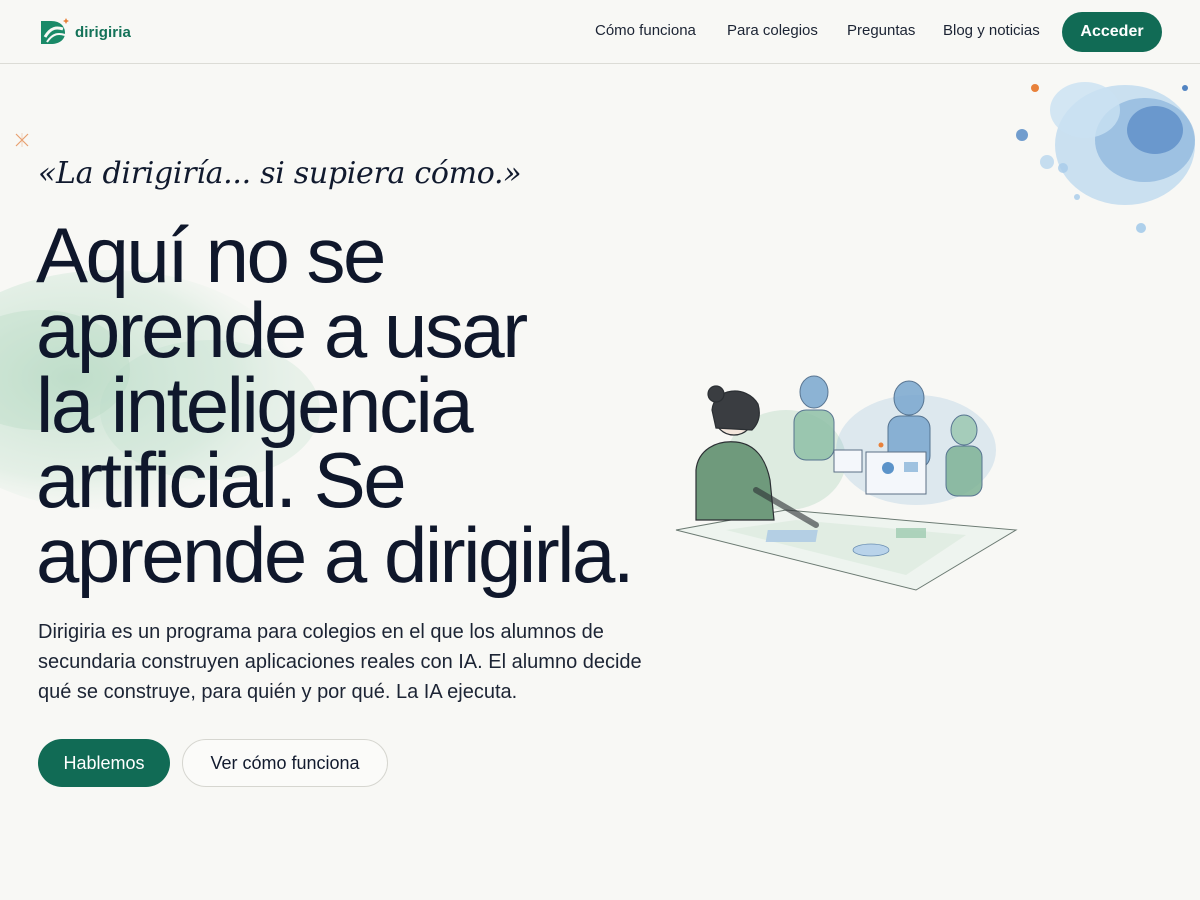 The height and width of the screenshot is (900, 1200). I want to click on student-robots-illustration, so click(846, 483).